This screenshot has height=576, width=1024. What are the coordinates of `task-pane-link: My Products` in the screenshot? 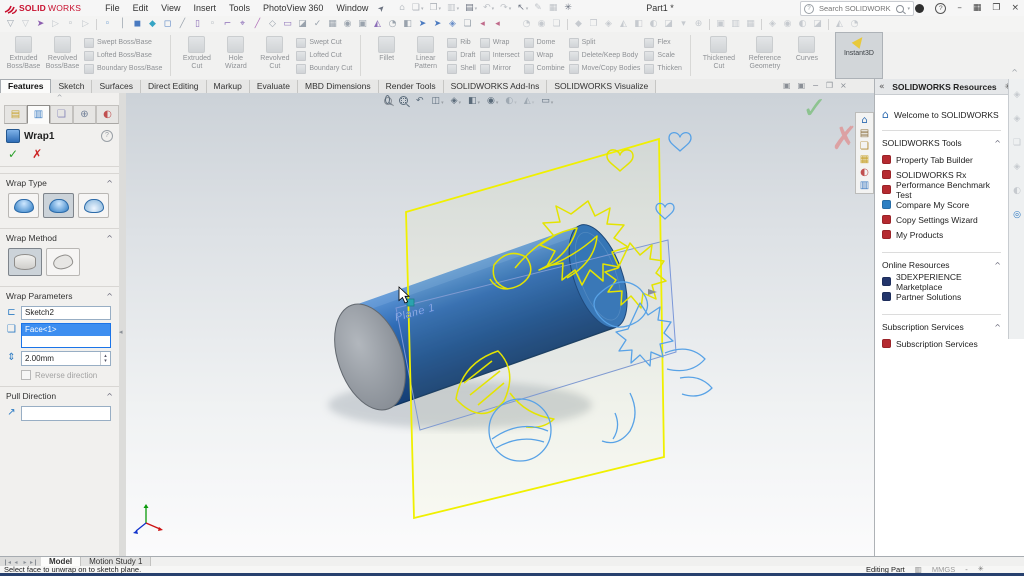 It's located at (941, 234).